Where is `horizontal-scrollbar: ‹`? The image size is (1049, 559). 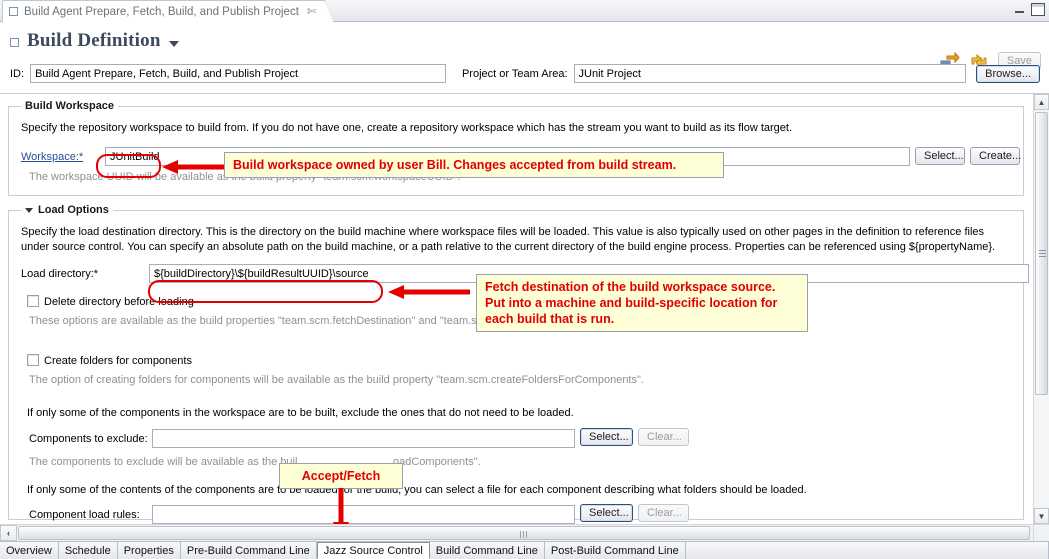
horizontal-scrollbar: ‹ is located at coordinates (516, 532).